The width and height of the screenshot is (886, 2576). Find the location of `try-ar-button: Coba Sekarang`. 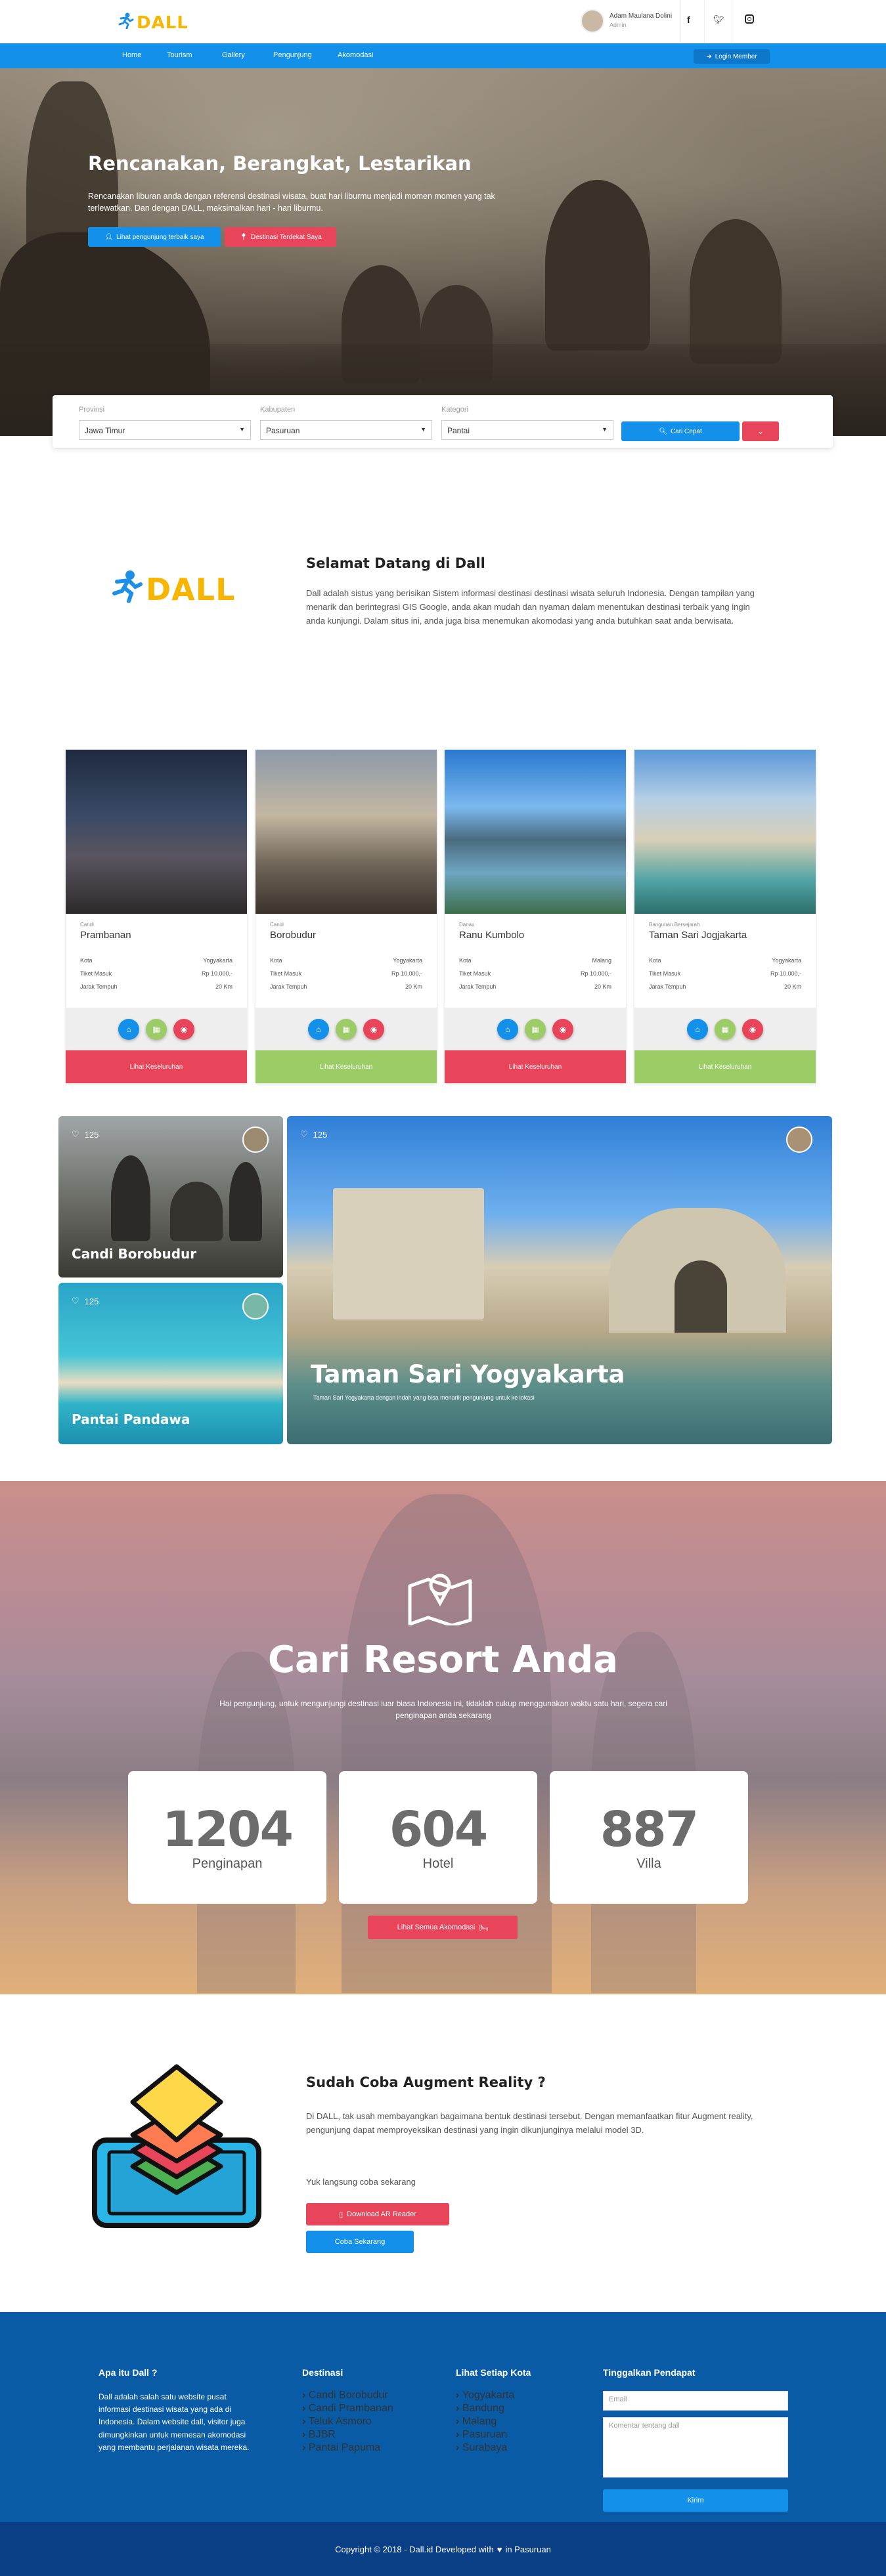

try-ar-button: Coba Sekarang is located at coordinates (360, 2242).